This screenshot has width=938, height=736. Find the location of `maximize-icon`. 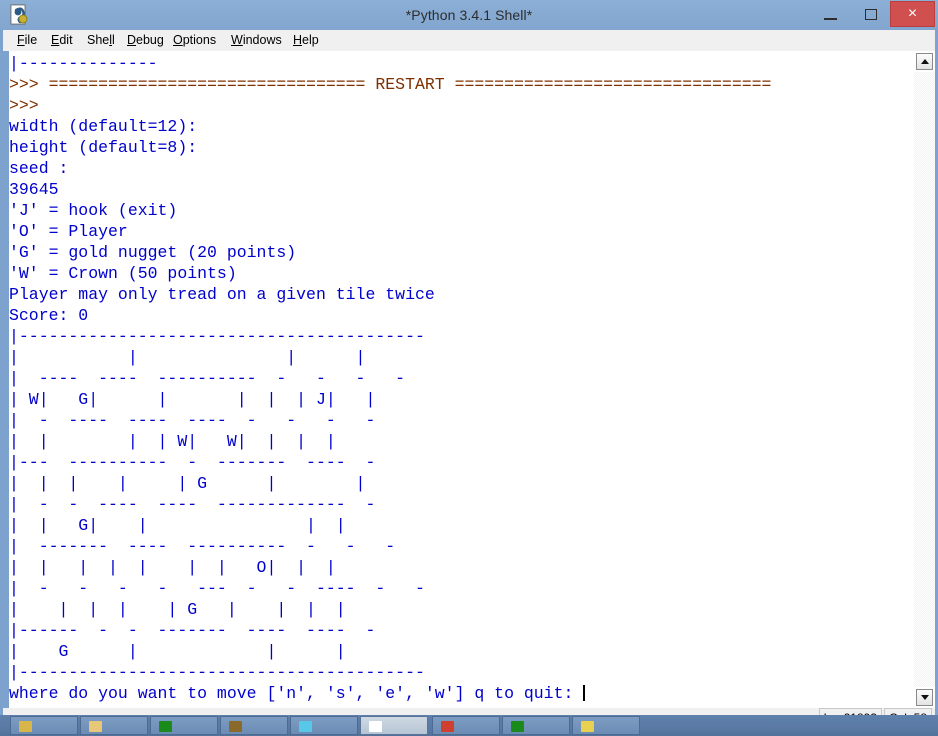

maximize-icon is located at coordinates (871, 14).